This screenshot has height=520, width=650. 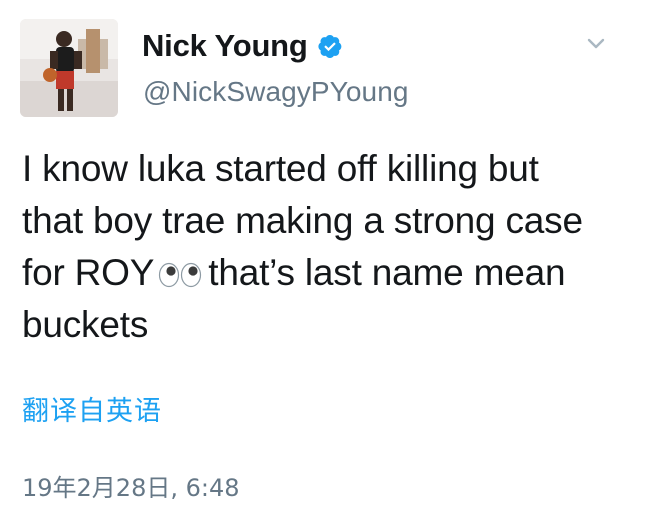 I want to click on tweet-text-fragment: that’s last name mean, so click(x=387, y=272).